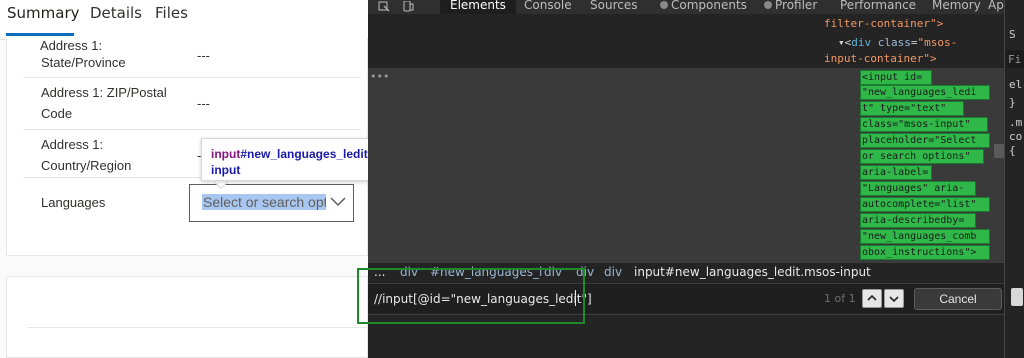  What do you see at coordinates (918, 220) in the screenshot?
I see `hl-line: aria-describedby=` at bounding box center [918, 220].